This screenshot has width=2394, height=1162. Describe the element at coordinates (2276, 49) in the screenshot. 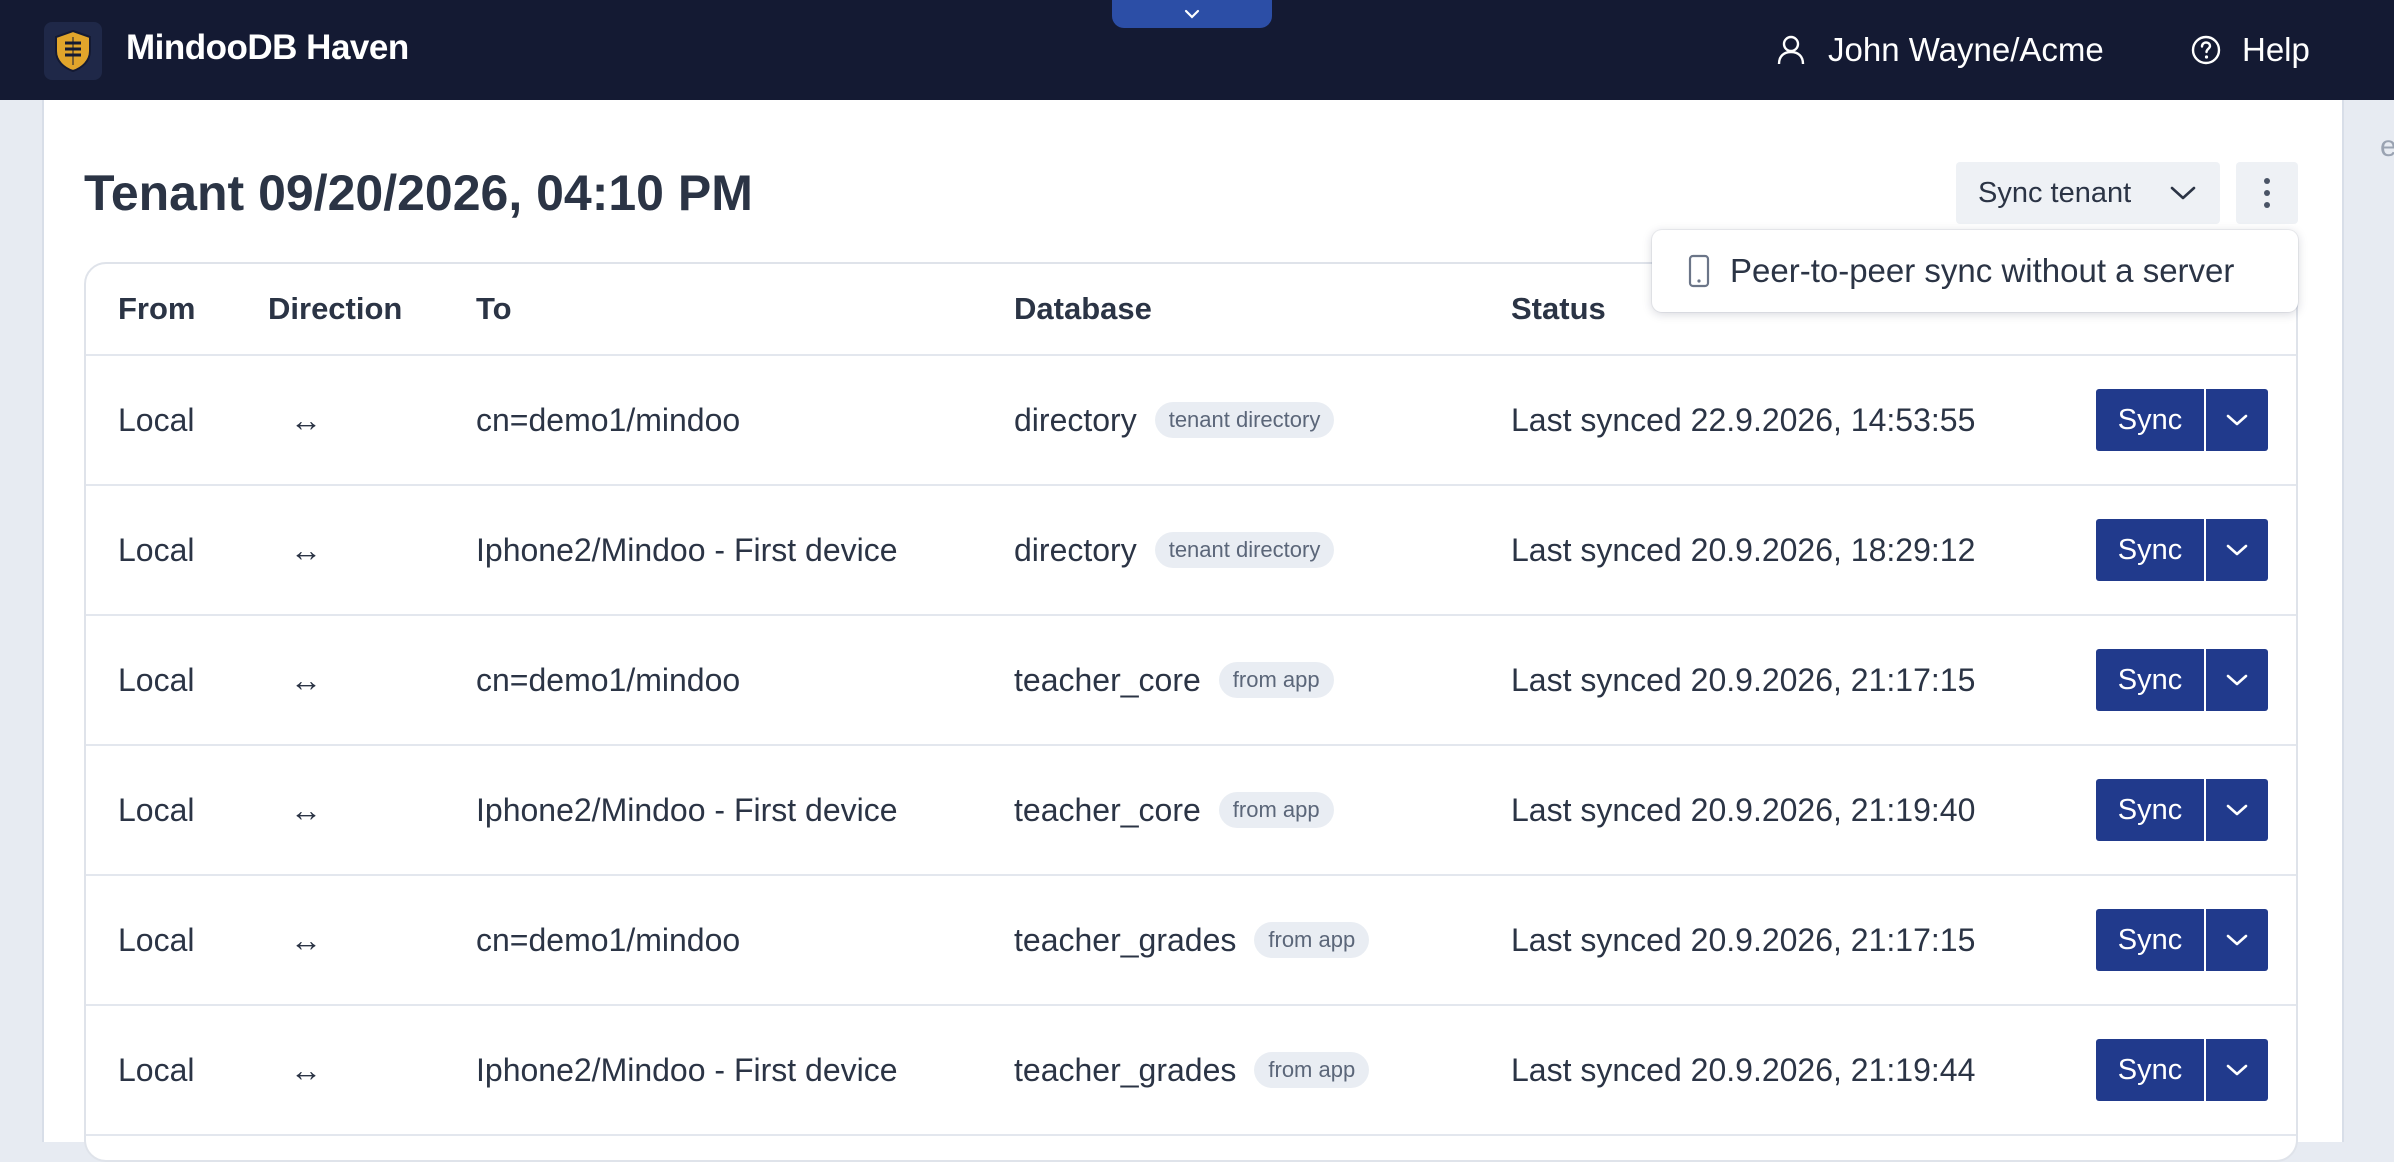

I see `help-label: Help` at that location.